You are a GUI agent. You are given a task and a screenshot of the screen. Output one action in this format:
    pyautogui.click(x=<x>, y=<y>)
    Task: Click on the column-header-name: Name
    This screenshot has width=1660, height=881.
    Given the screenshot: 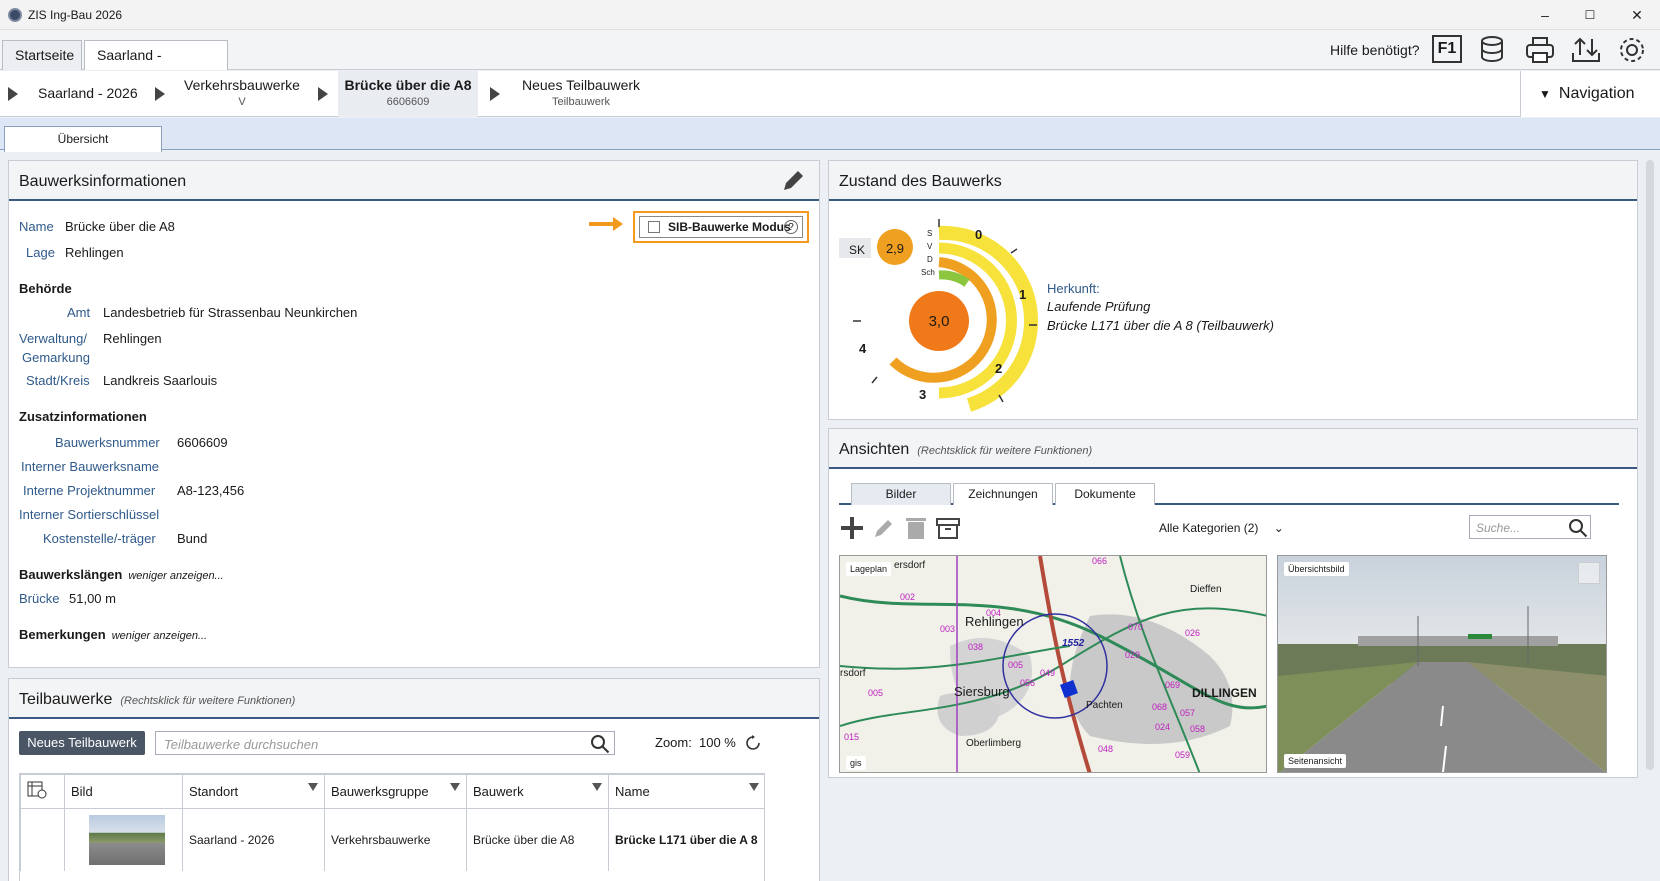 What is the action you would take?
    pyautogui.click(x=686, y=791)
    